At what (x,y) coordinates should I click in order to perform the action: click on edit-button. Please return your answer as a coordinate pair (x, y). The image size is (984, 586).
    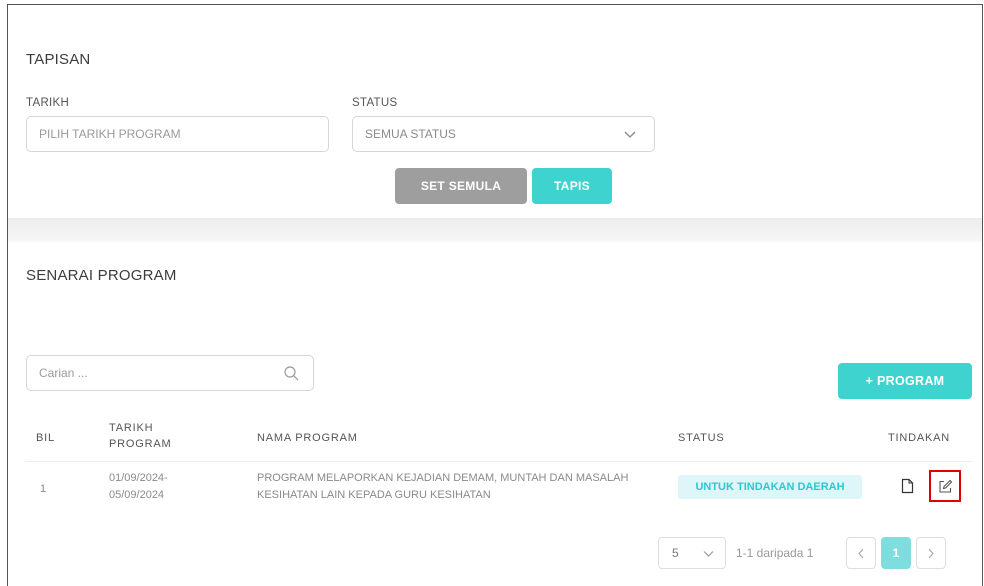
    Looking at the image, I should click on (945, 486).